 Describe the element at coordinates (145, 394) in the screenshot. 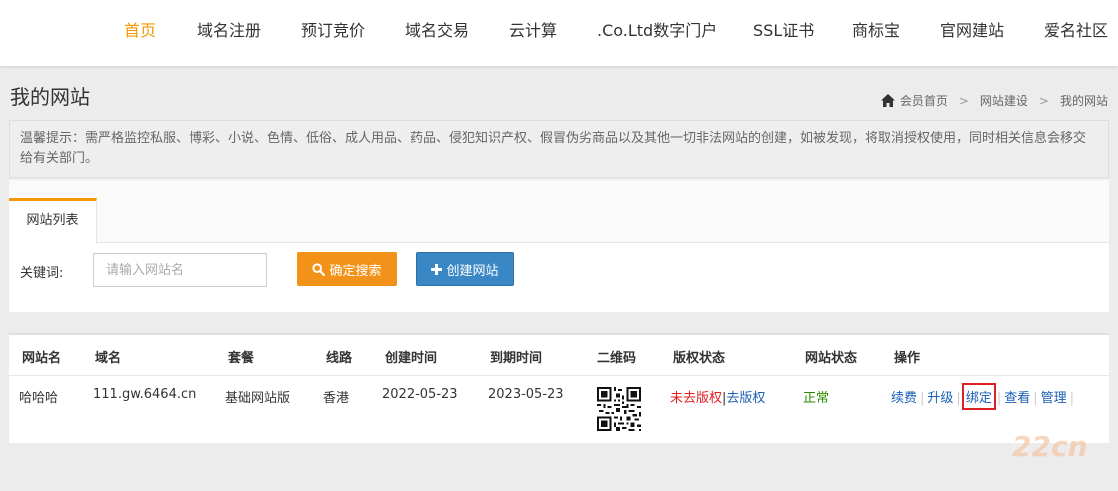

I see `cell-domain: 111.gw.6464.cn` at that location.